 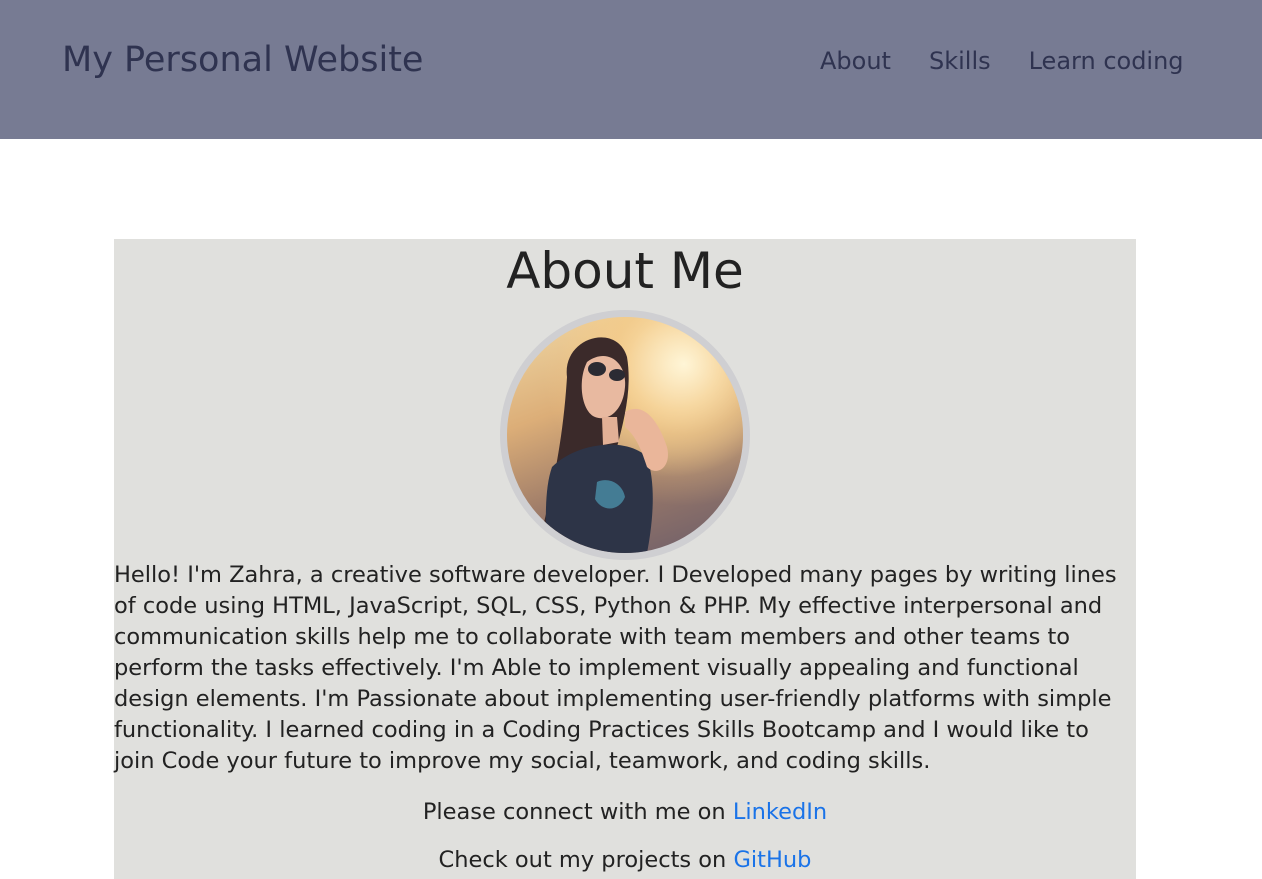 I want to click on profile-photo-illustration, so click(x=625, y=435).